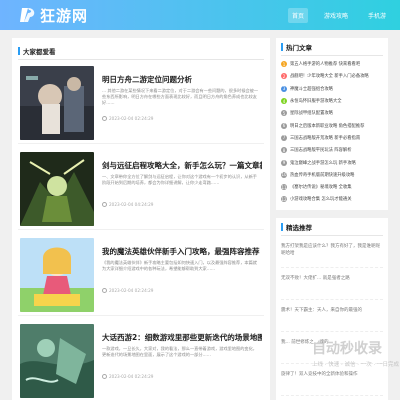  Describe the element at coordinates (336, 15) in the screenshot. I see `nav-guides: 游戏攻略` at that location.